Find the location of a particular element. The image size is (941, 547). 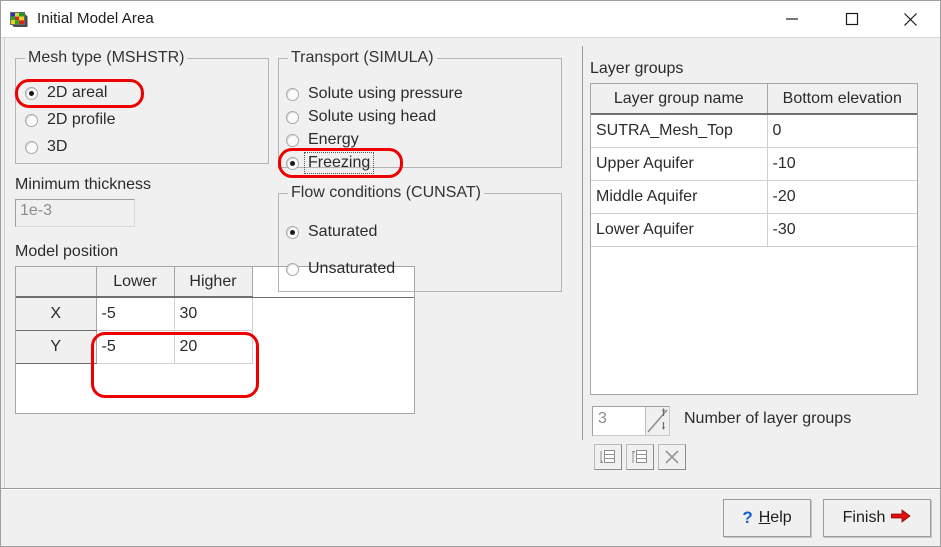

radio-2d-areal-label: 2D areal is located at coordinates (77, 92).